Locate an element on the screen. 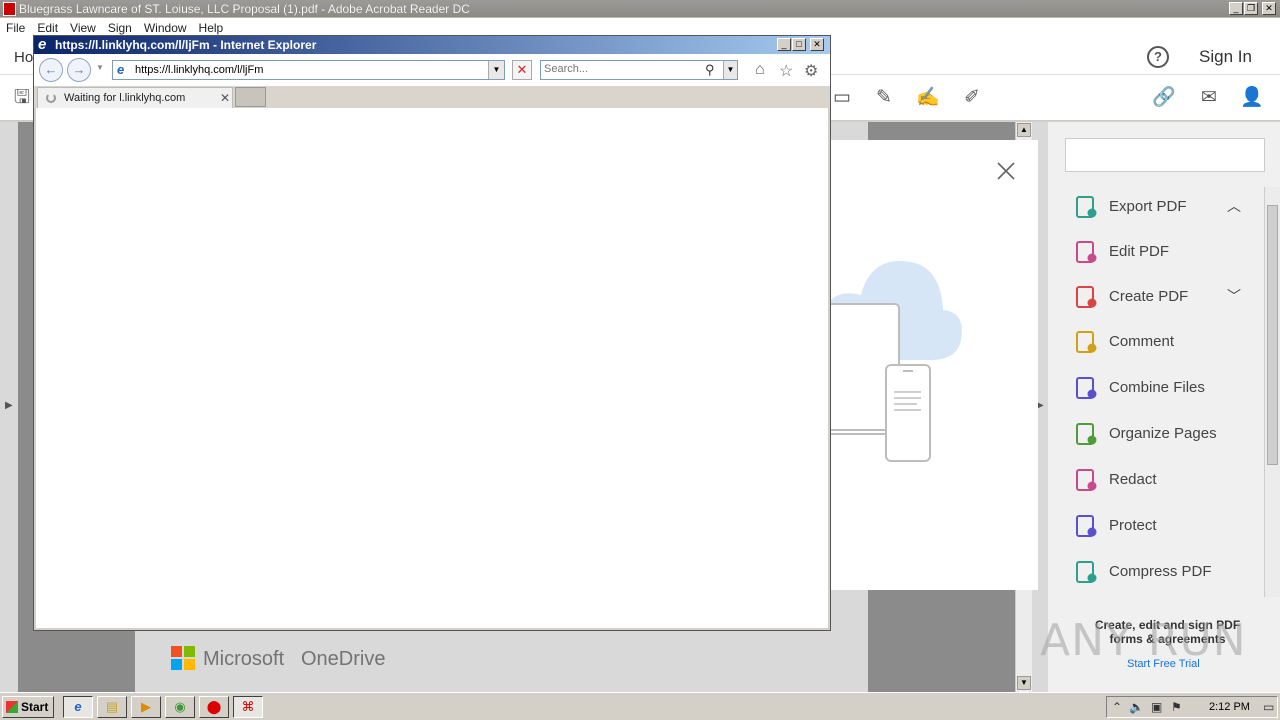  tool-redact: Redact is located at coordinates (1169, 480).